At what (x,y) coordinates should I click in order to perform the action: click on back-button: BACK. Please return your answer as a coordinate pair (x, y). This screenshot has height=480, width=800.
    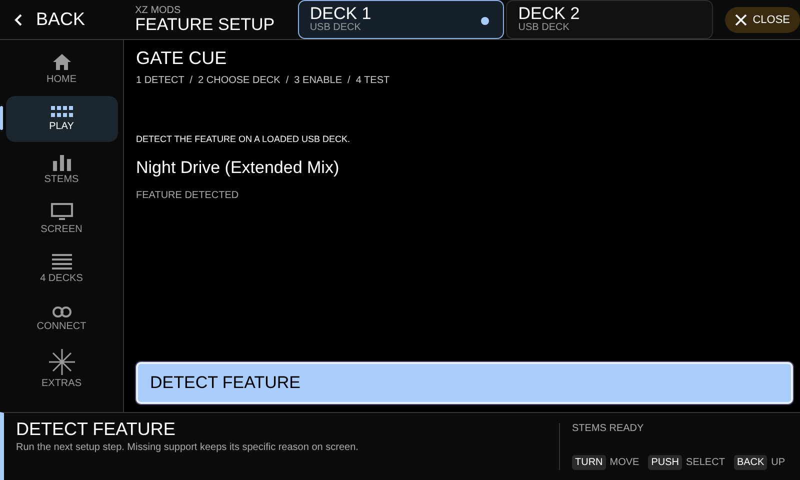
    Looking at the image, I should click on (61, 19).